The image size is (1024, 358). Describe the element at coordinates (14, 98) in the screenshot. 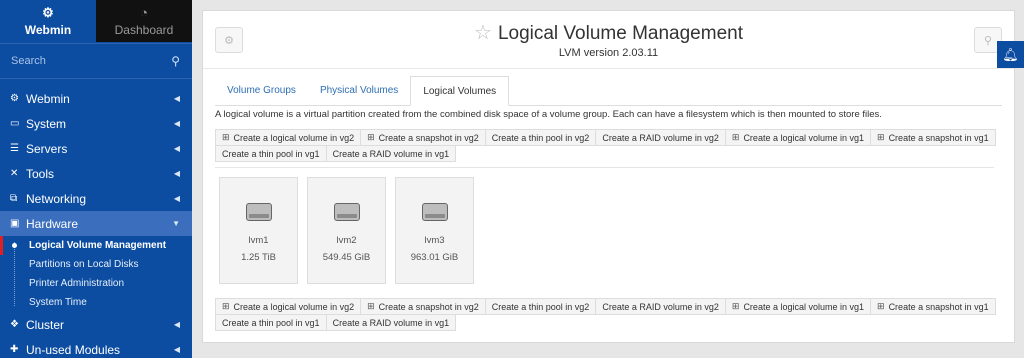

I see `gear-icon: ⚙` at that location.